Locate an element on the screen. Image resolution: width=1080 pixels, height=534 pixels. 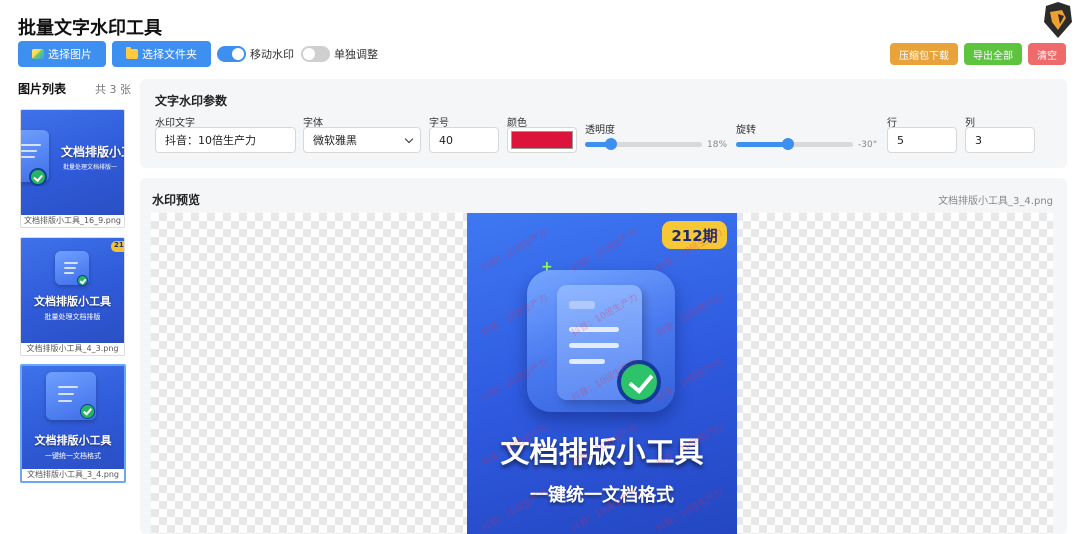
thumbnail-filename: 文档排版小工具_4_3.png is located at coordinates (72, 348).